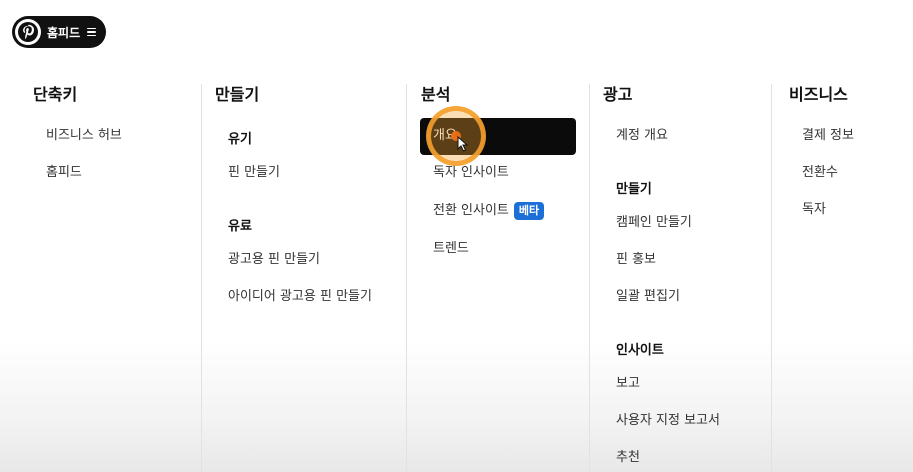 The height and width of the screenshot is (472, 913). Describe the element at coordinates (640, 350) in the screenshot. I see `section-ads-insights: 인사이트` at that location.